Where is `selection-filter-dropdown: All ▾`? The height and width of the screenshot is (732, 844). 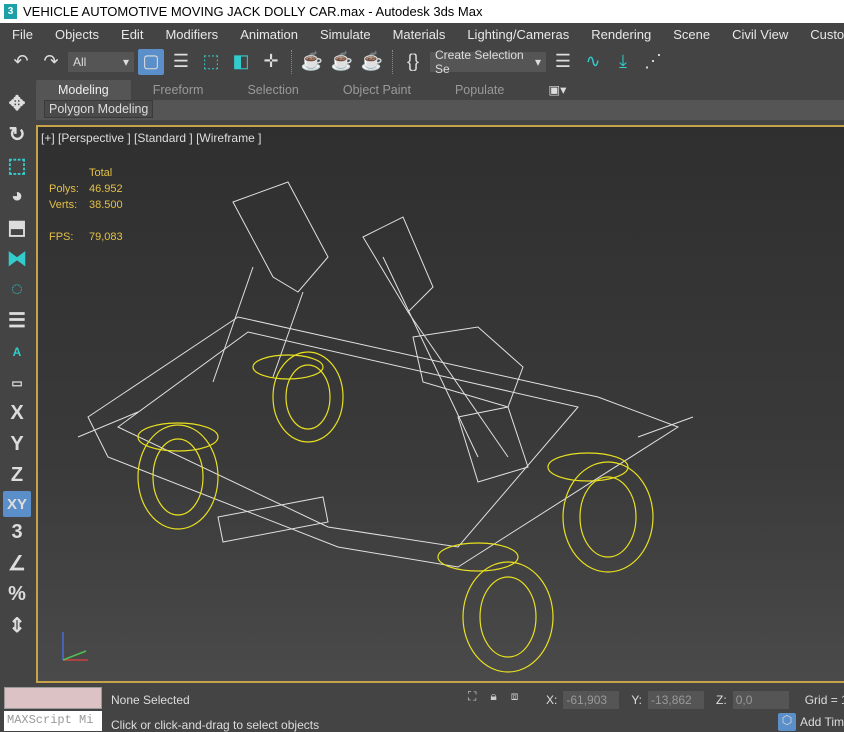
selection-filter-dropdown: All ▾ is located at coordinates (101, 61).